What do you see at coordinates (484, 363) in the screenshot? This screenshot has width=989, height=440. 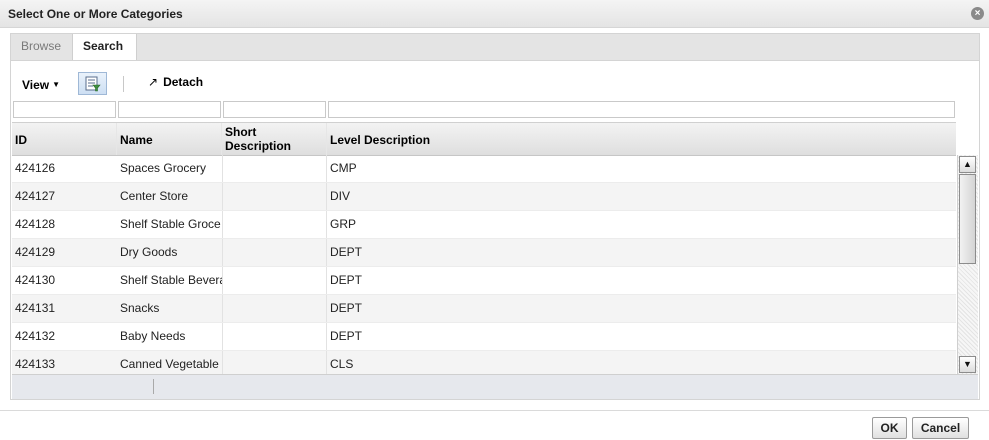 I see `table-row: 424133 Canned Vegetable CLS` at bounding box center [484, 363].